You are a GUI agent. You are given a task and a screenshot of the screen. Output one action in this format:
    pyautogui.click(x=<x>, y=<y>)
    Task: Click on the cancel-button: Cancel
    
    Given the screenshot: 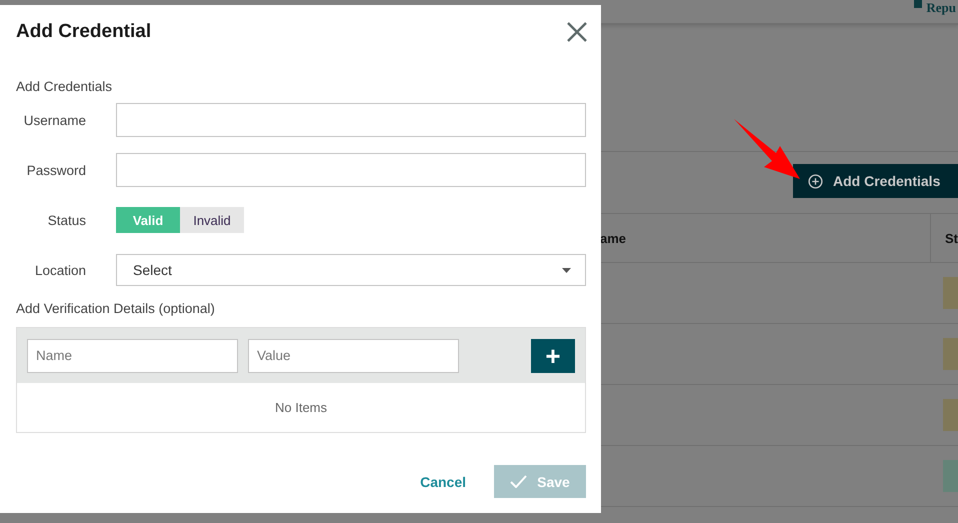 What is the action you would take?
    pyautogui.click(x=443, y=482)
    